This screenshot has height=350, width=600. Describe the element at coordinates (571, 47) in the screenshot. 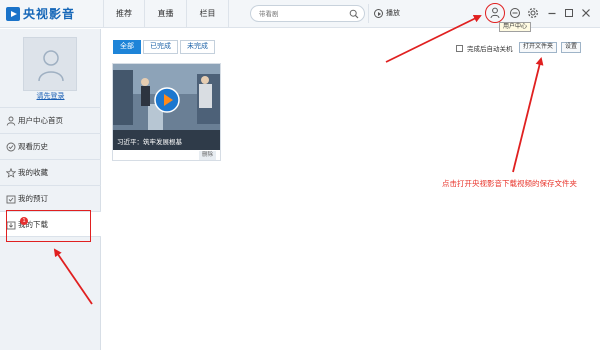

I see `settings-button: 设置` at that location.